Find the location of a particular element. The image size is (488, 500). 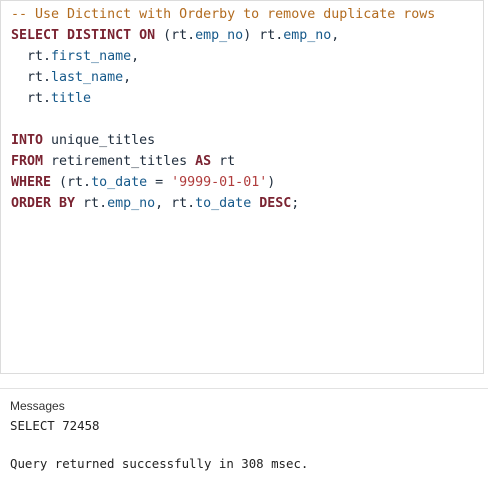

sql-text: ) is located at coordinates (271, 182).